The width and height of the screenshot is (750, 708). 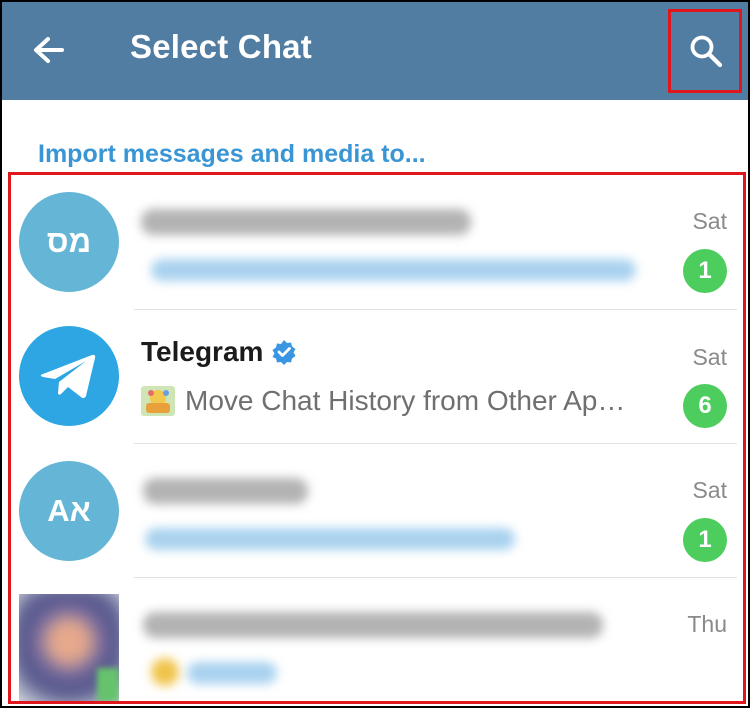 I want to click on media-thumbnail-icon, so click(x=158, y=400).